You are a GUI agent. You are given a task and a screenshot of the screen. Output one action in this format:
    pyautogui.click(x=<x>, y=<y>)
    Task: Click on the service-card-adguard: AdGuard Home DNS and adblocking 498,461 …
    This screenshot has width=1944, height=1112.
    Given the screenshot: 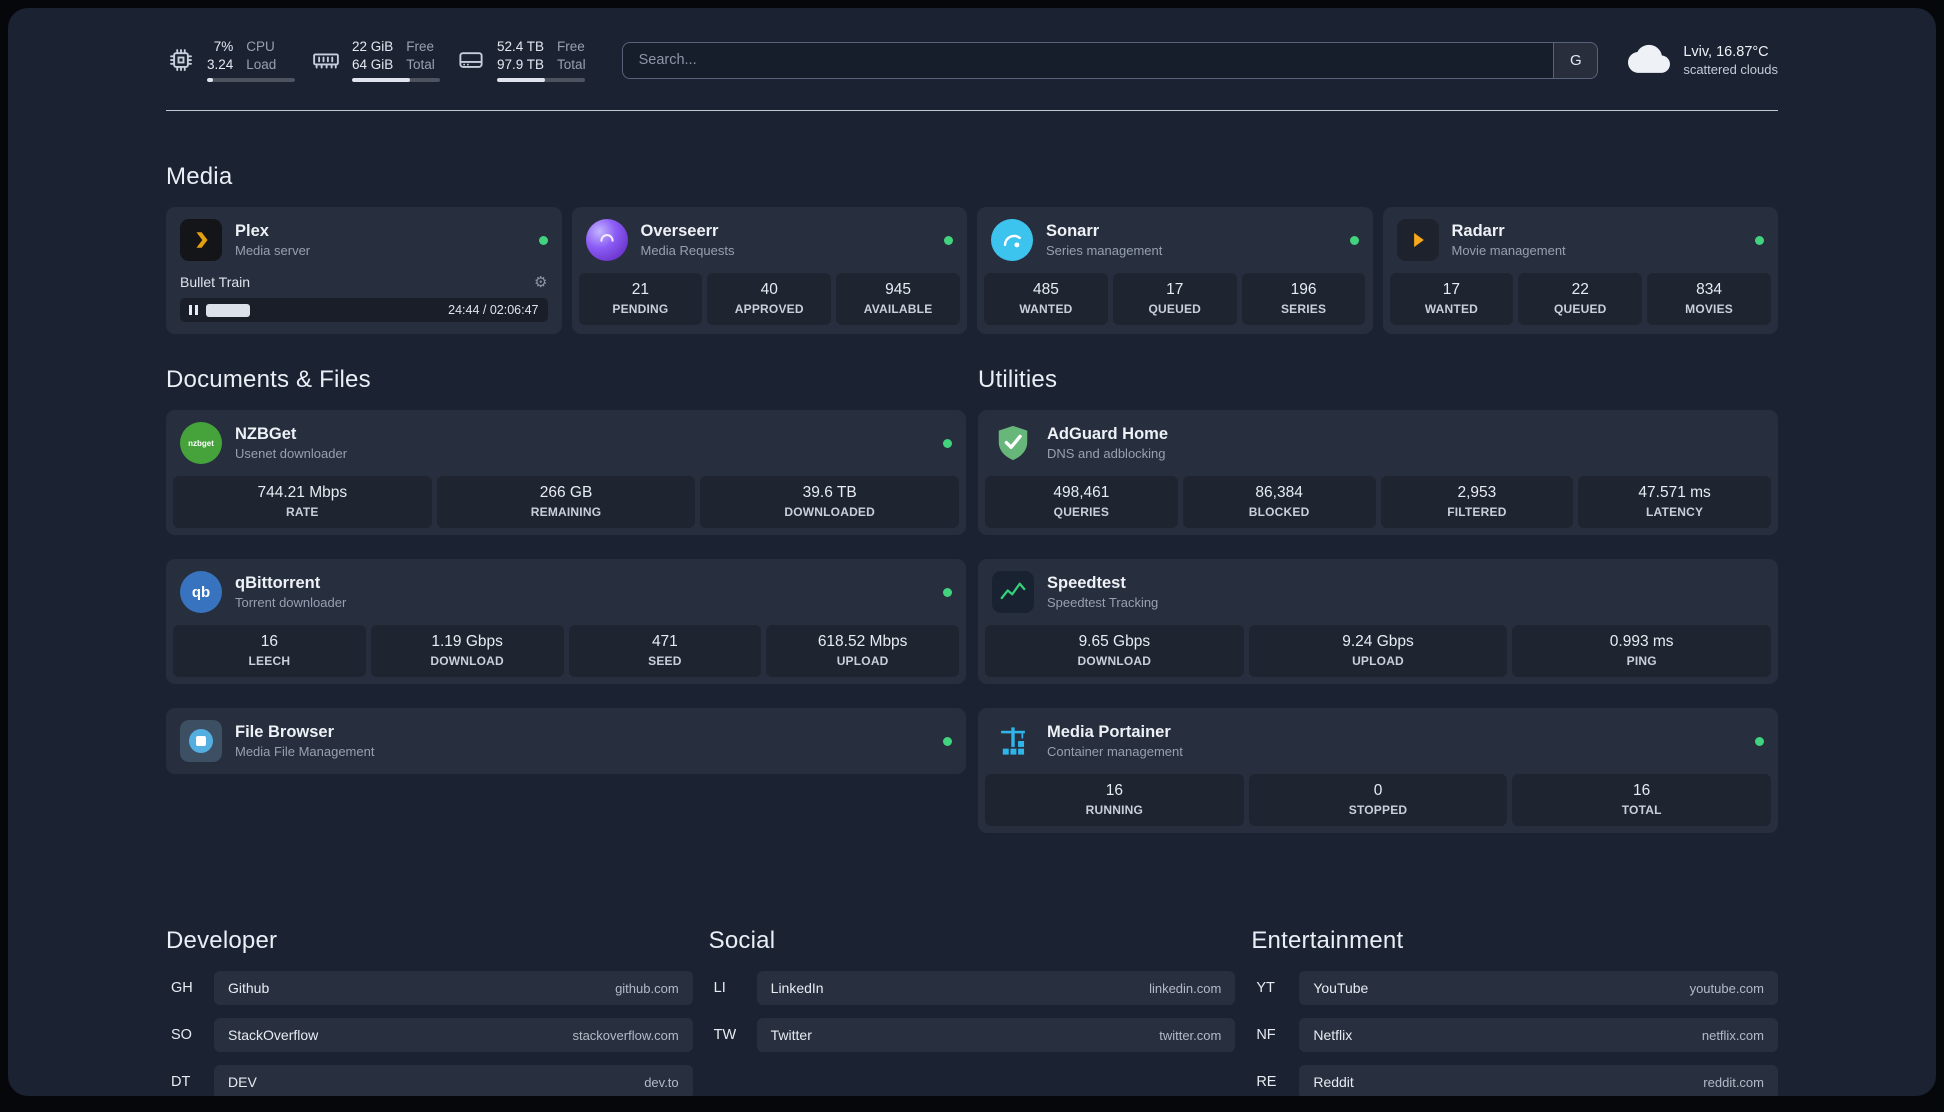 What is the action you would take?
    pyautogui.click(x=1378, y=473)
    